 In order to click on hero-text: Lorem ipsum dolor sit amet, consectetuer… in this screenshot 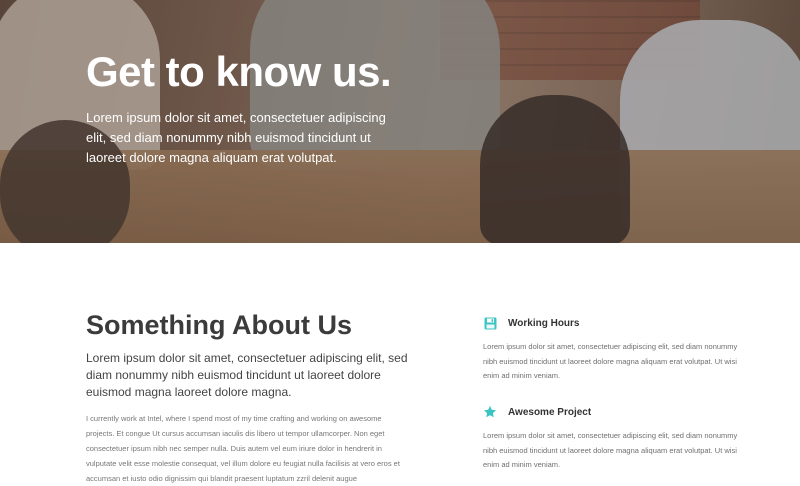, I will do `click(236, 137)`.